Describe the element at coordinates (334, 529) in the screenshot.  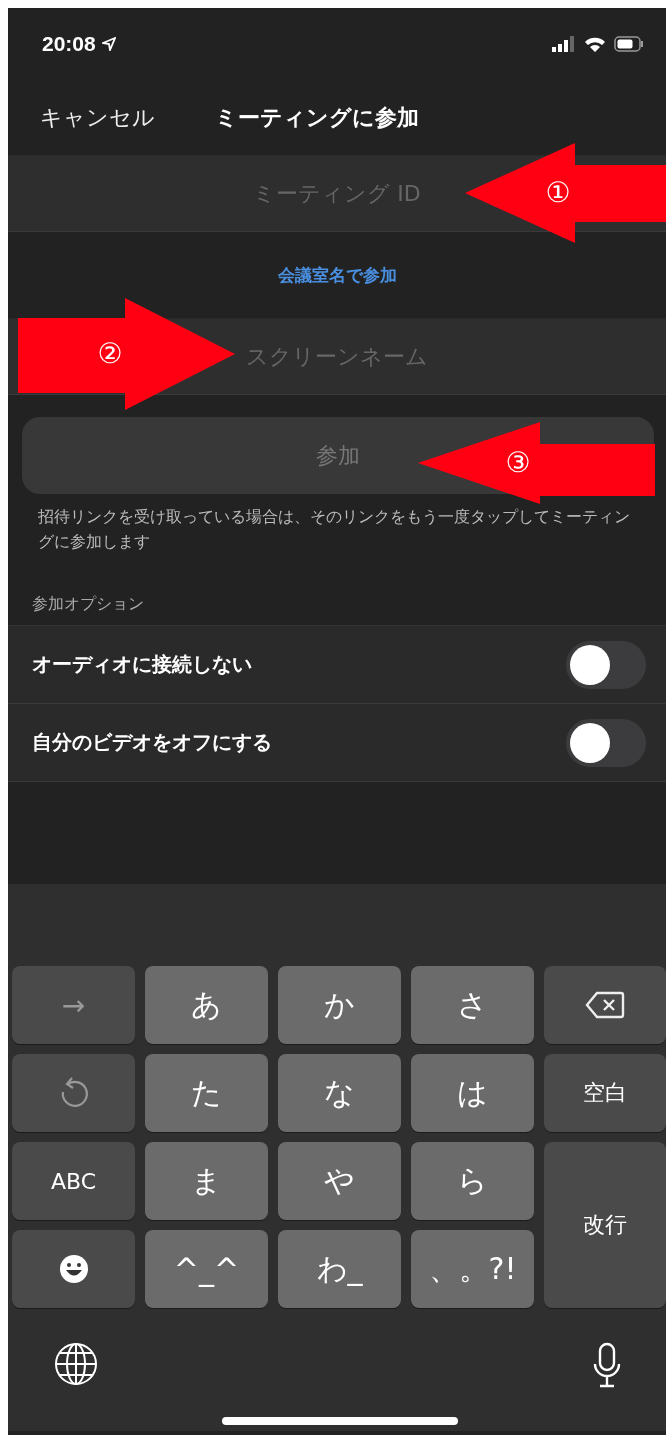
I see `invite-link-hint: 招待リンクを受け取っている場合は、そのリンクをもう一度タップしてミーティングに参加します` at that location.